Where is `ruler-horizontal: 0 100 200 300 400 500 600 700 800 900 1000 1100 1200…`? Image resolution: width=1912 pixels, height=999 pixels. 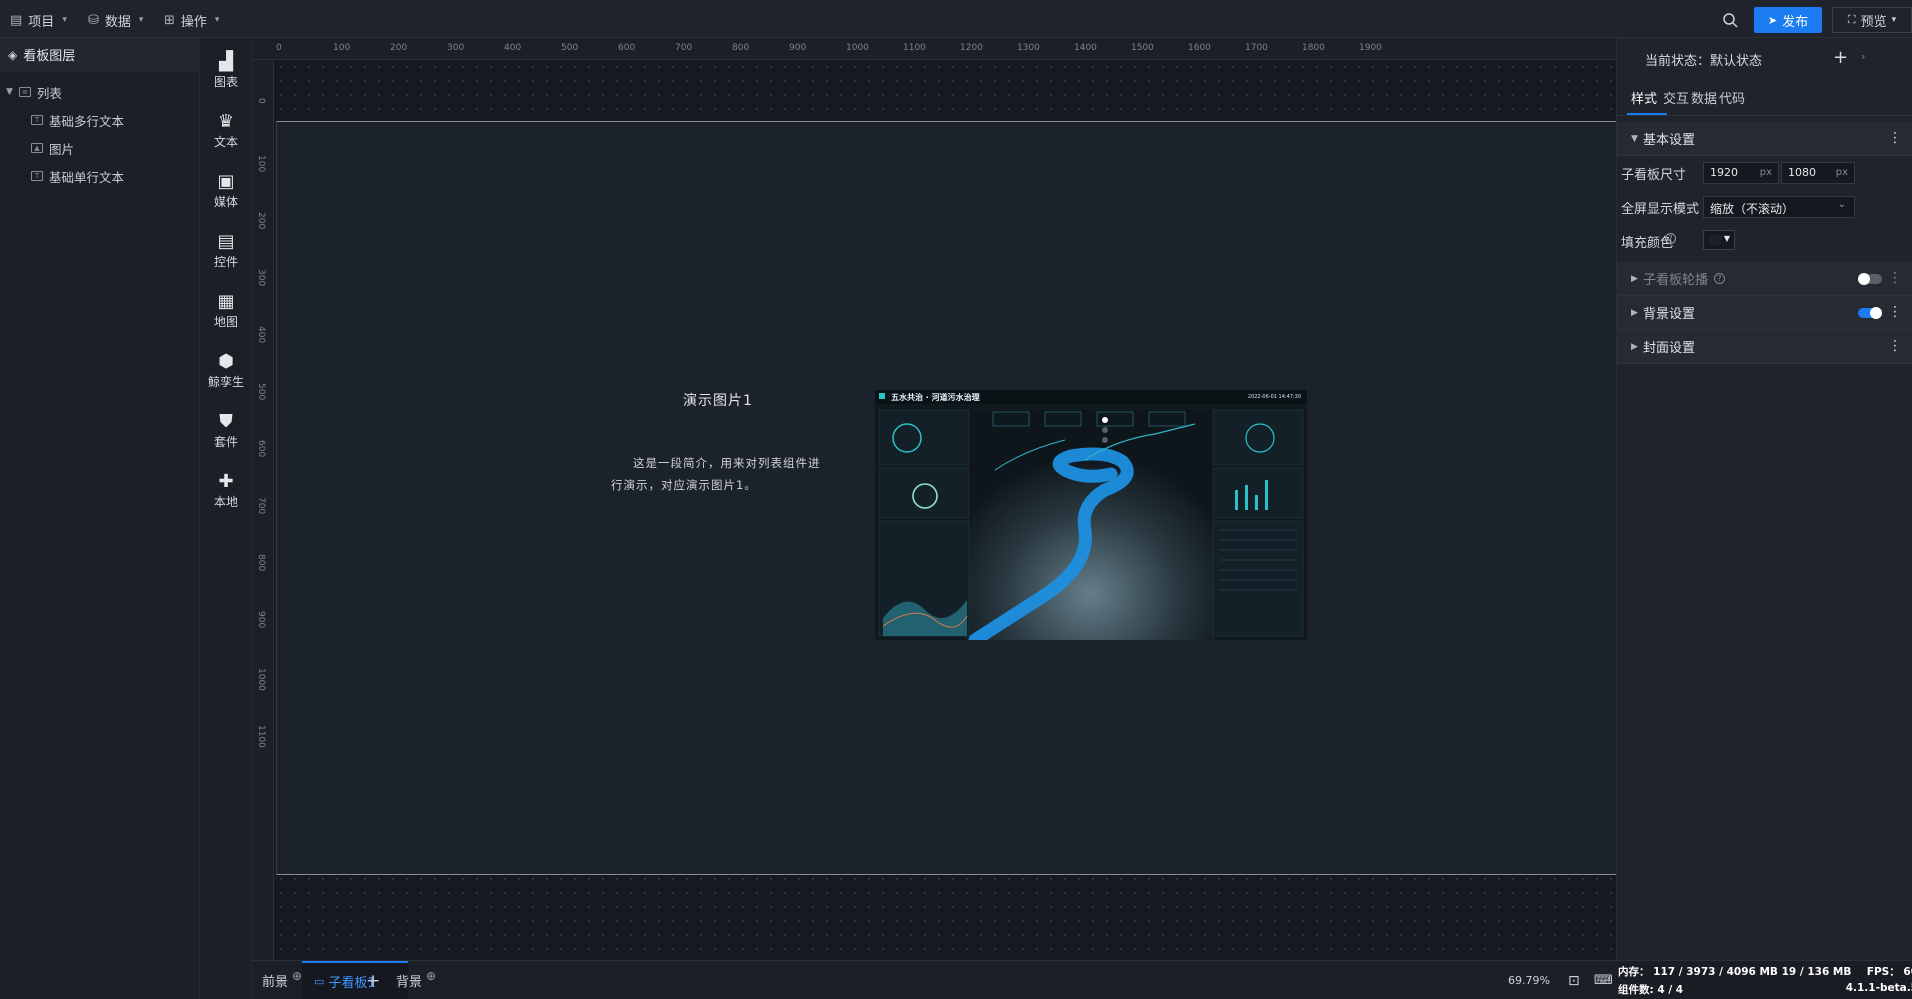
ruler-horizontal: 0 100 200 300 400 500 600 700 800 900 1000 1100 1200… is located at coordinates (934, 49).